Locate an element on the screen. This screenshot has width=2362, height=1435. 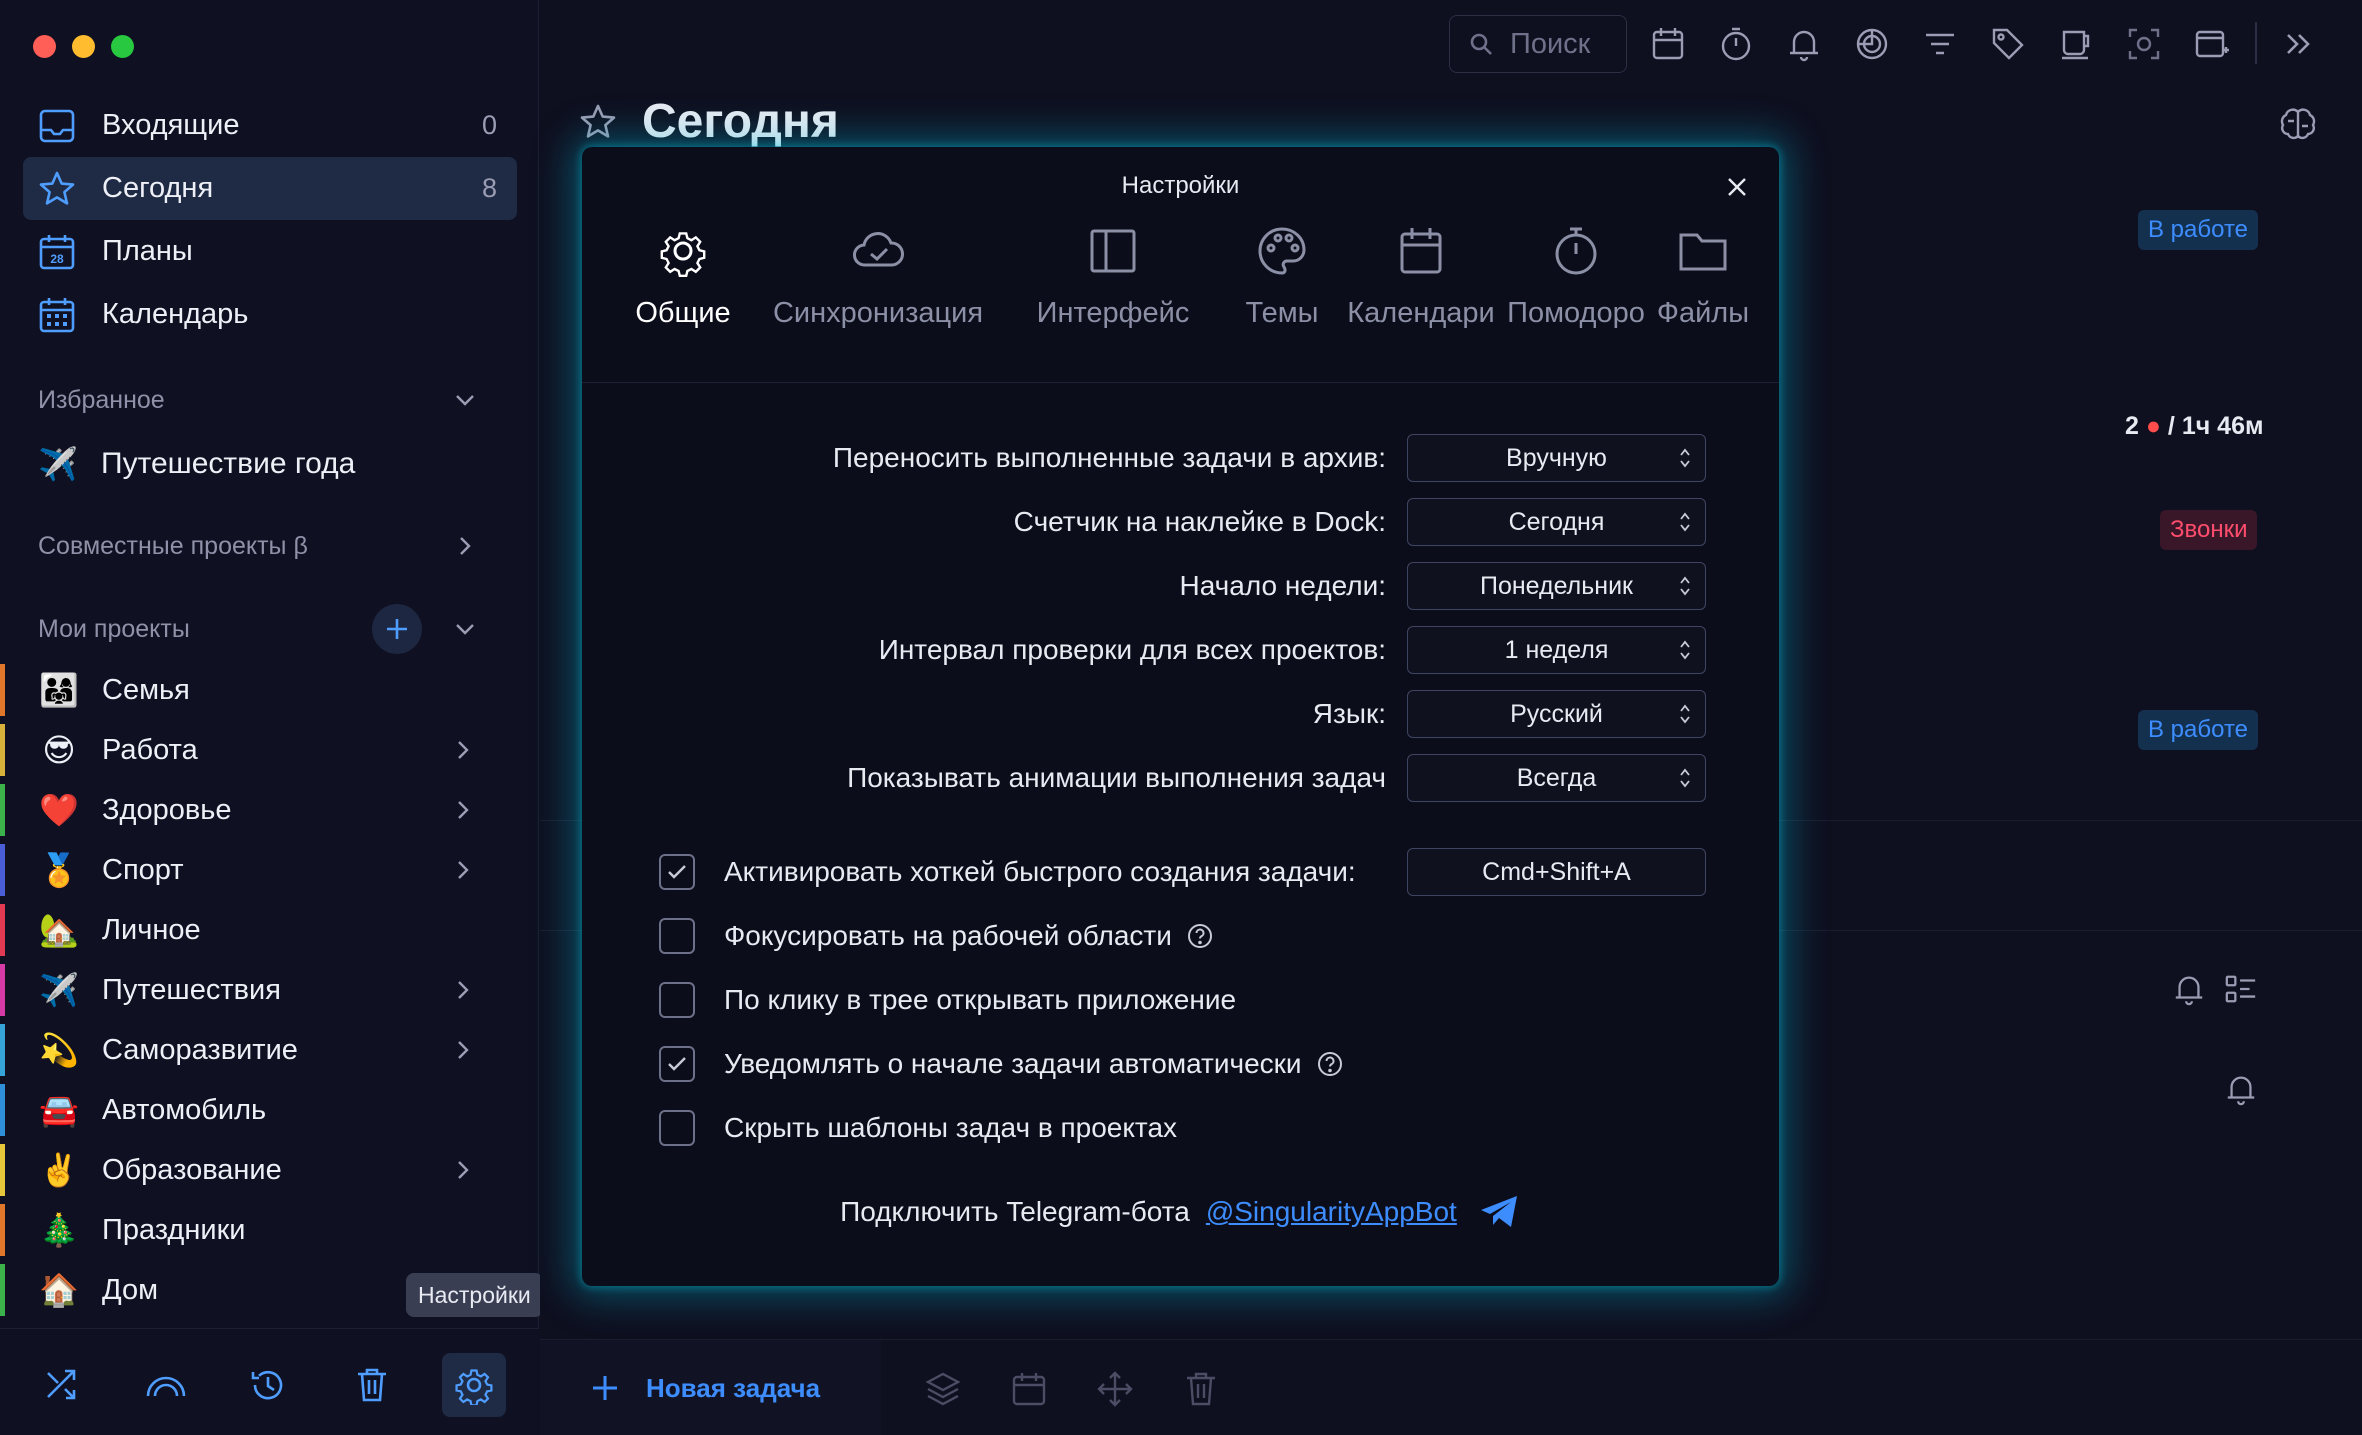
telegram-label: Подключить Telegram-бота is located at coordinates (1015, 1211).